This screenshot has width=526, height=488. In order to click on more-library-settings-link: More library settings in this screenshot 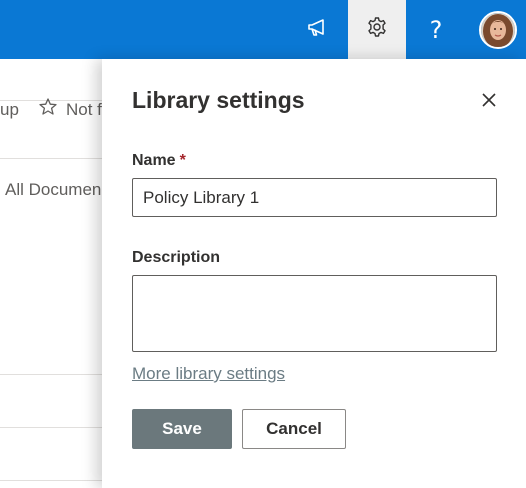, I will do `click(208, 374)`.